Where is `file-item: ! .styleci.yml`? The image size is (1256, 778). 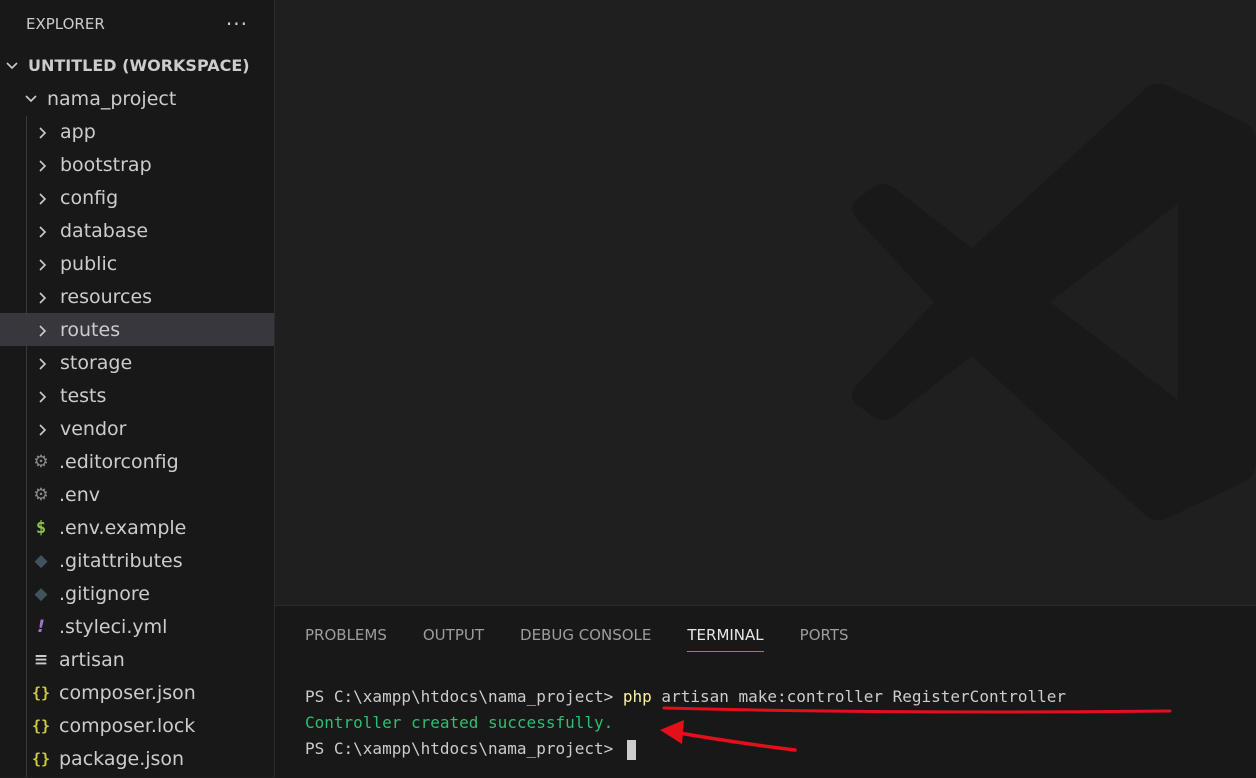 file-item: ! .styleci.yml is located at coordinates (137, 626).